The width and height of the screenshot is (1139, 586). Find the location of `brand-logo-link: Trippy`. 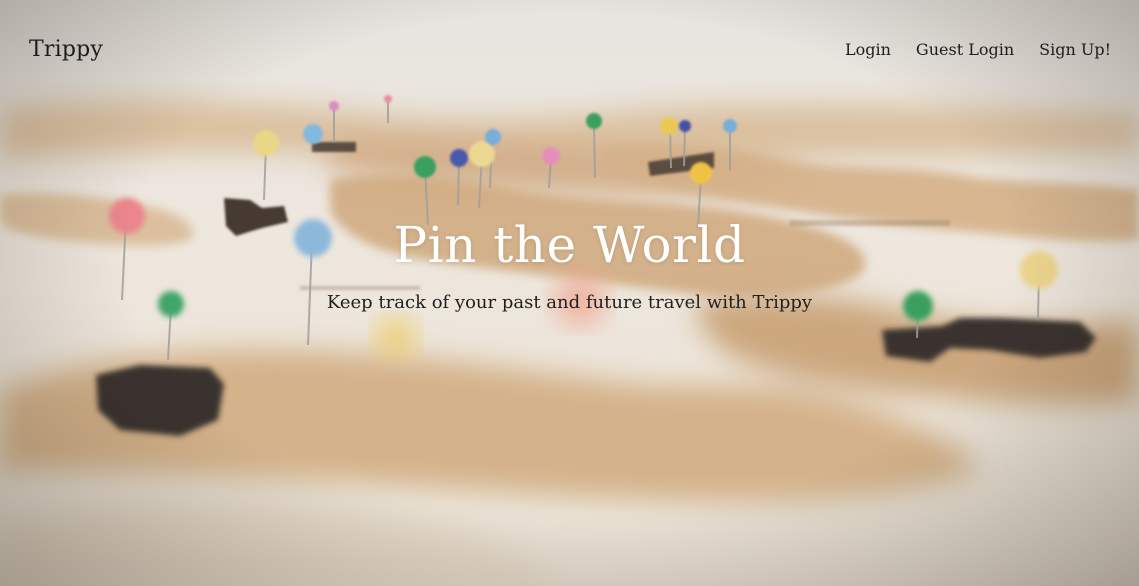

brand-logo-link: Trippy is located at coordinates (66, 49).